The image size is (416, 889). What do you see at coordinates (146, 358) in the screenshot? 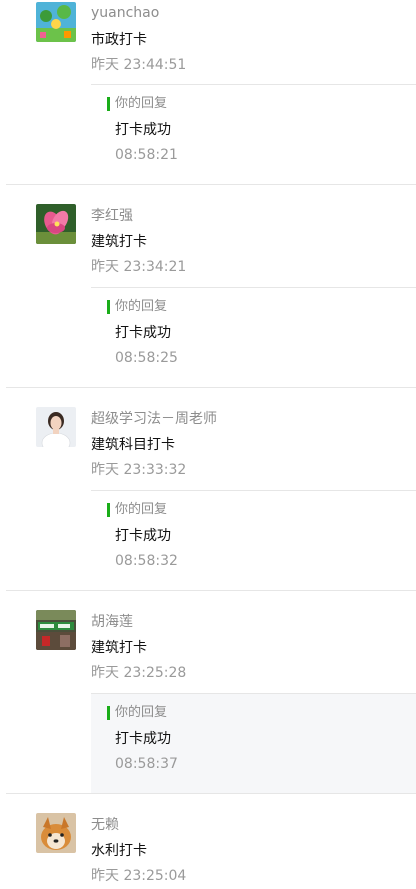
I see `reply-time: 08:58:25` at bounding box center [146, 358].